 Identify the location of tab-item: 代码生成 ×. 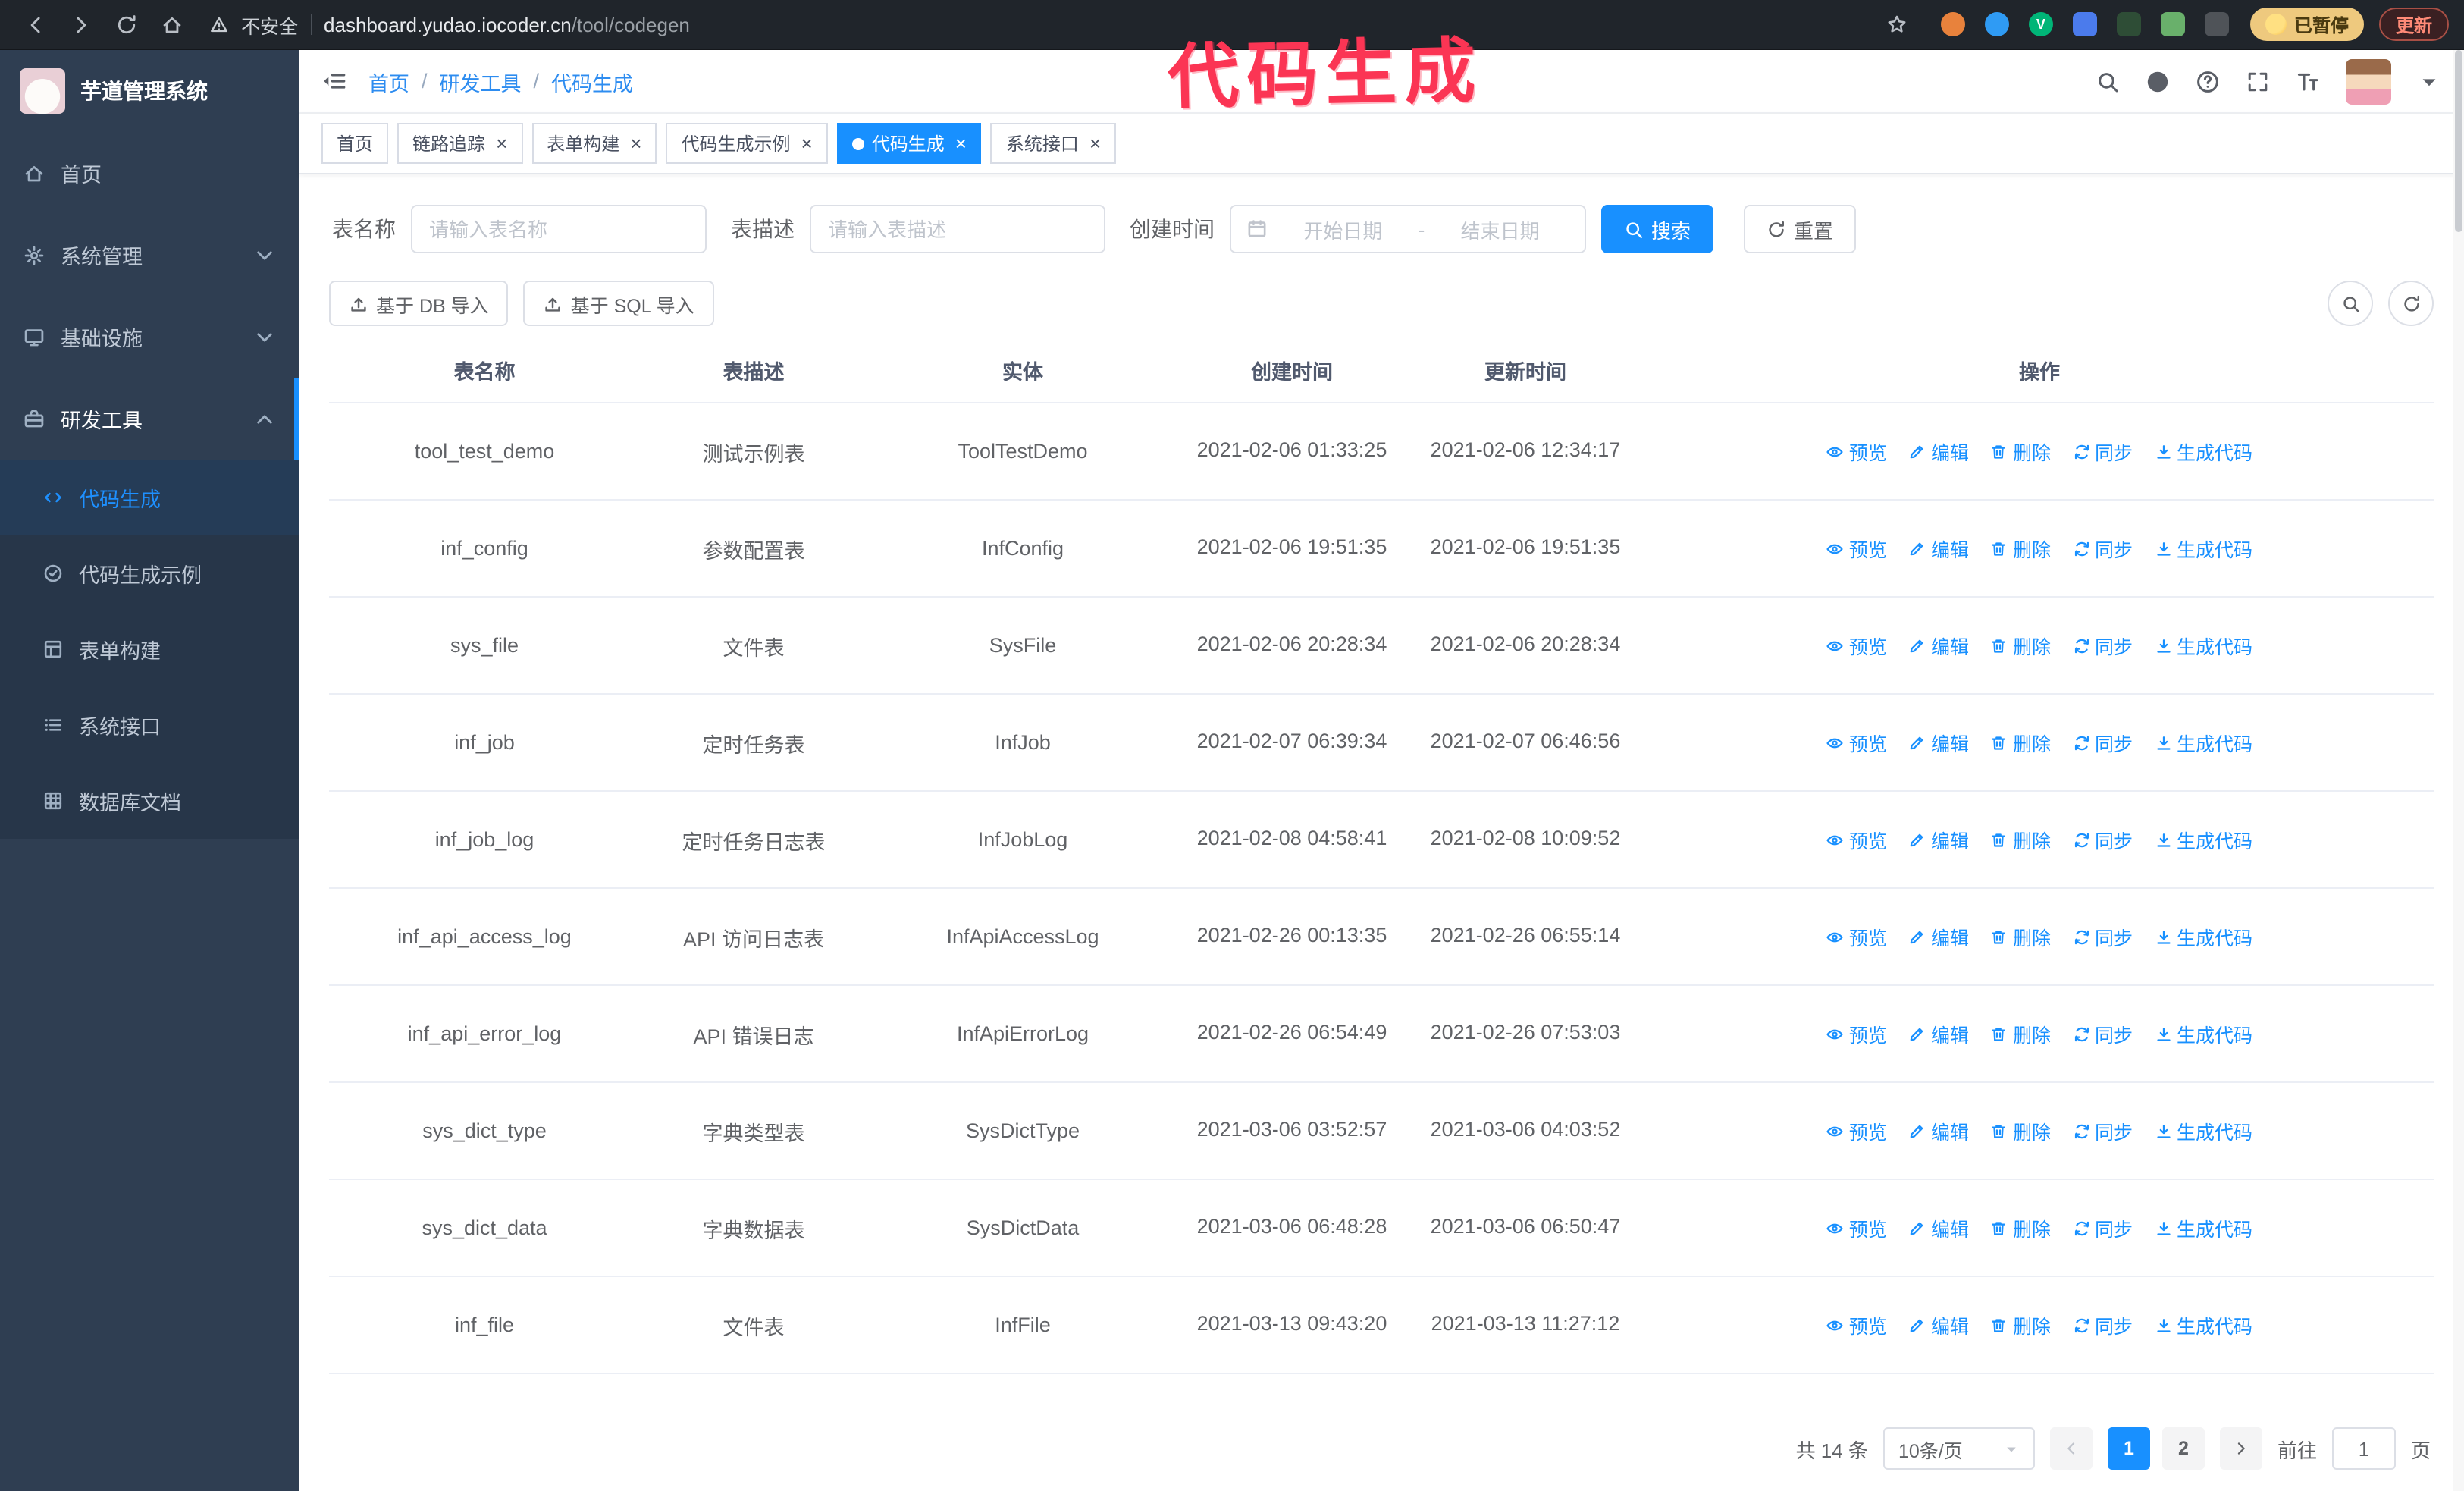
(909, 143).